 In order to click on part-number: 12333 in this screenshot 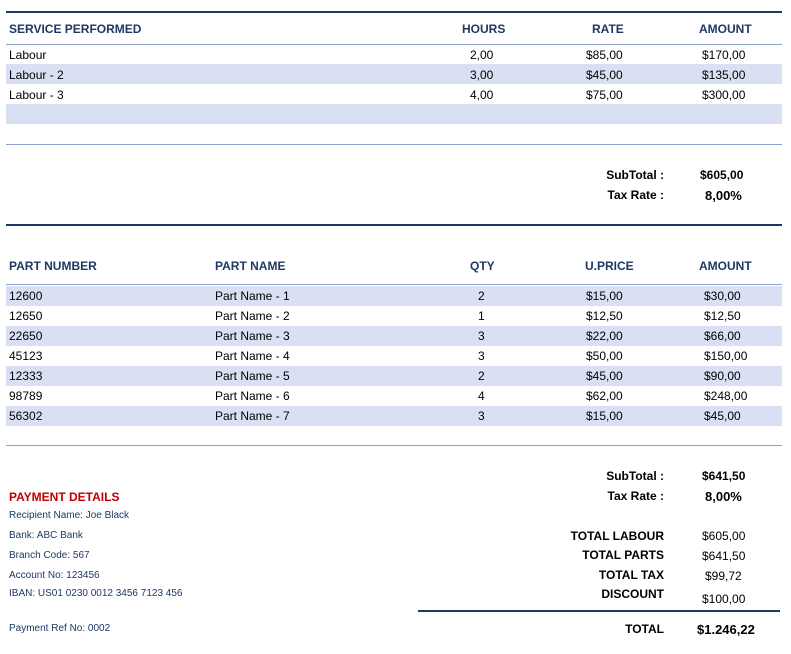, I will do `click(26, 376)`.